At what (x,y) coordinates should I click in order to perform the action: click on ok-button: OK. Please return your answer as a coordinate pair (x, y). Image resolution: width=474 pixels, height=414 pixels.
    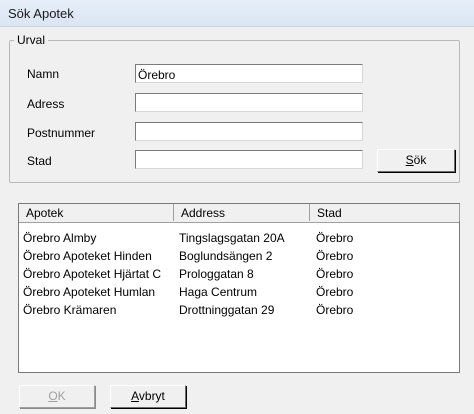
    Looking at the image, I should click on (57, 396).